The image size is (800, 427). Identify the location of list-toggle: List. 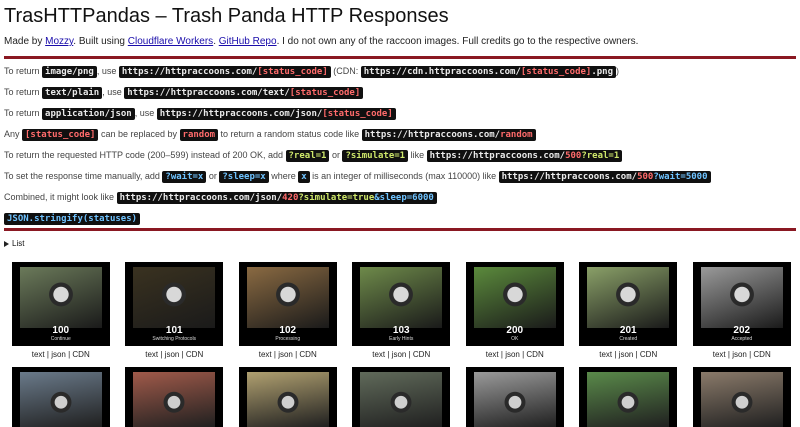
(400, 244).